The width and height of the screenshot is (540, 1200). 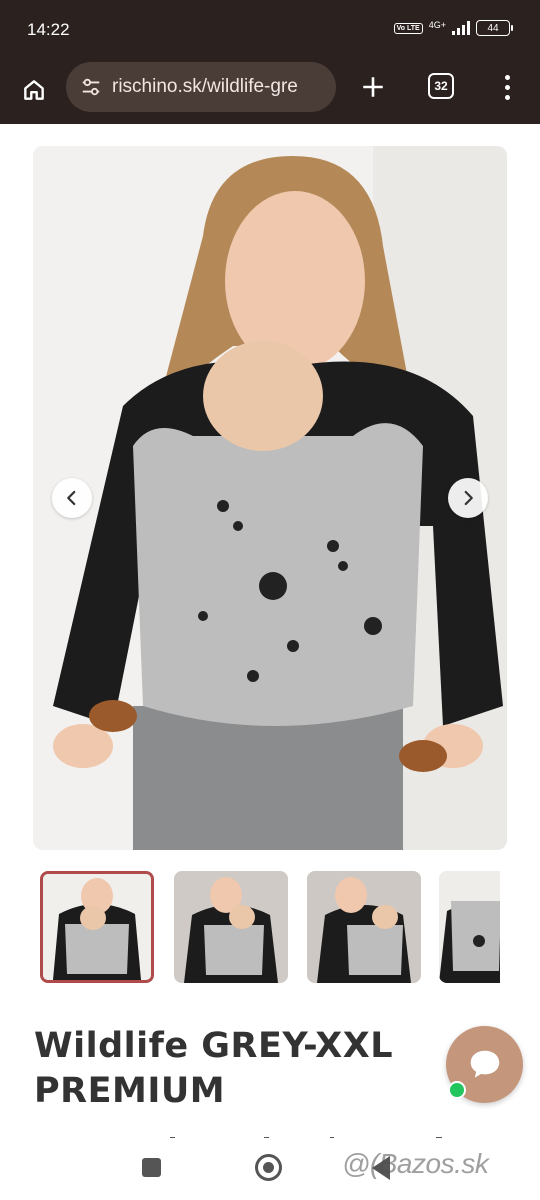 What do you see at coordinates (437, 25) in the screenshot?
I see `network-type: 4G+` at bounding box center [437, 25].